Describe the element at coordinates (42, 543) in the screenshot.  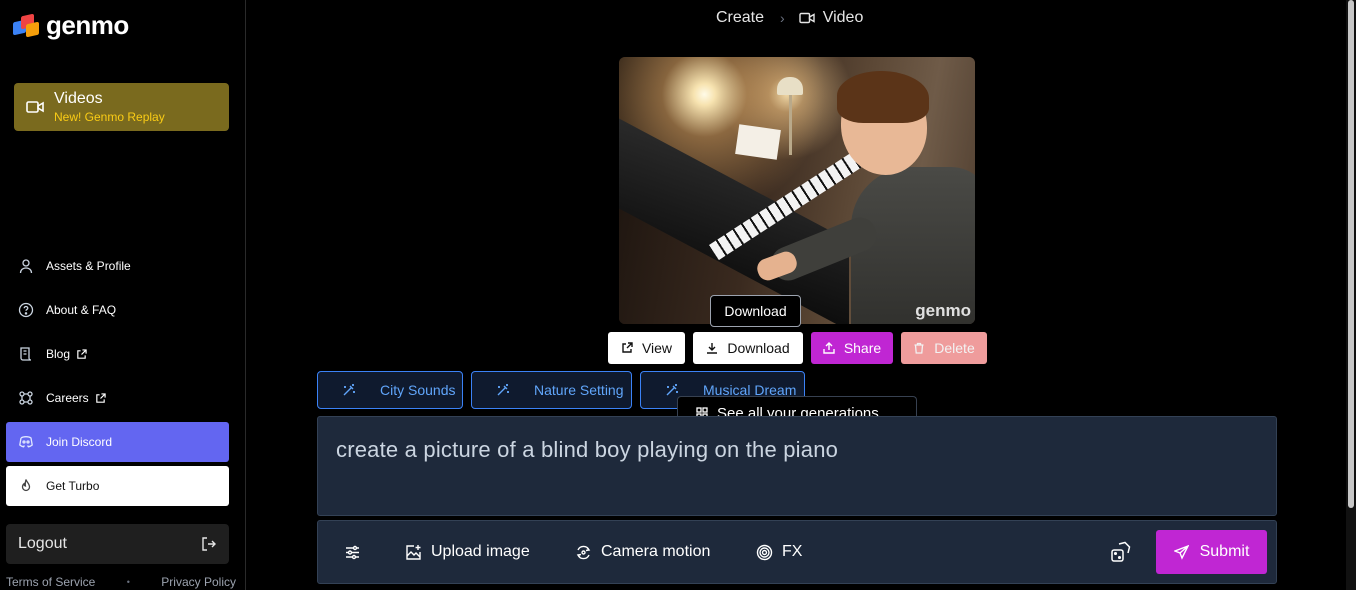
I see `logout-label: Logout` at that location.